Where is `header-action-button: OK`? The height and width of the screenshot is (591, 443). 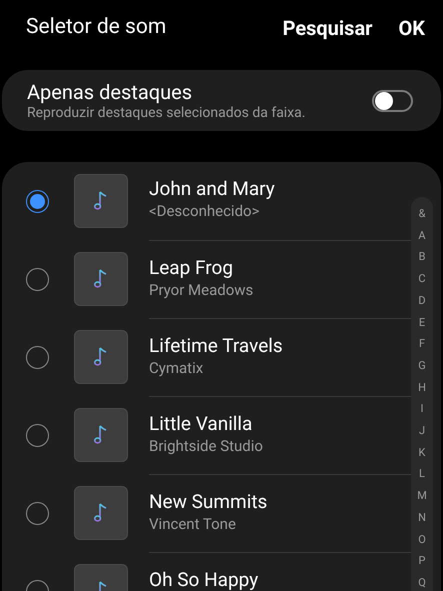
header-action-button: OK is located at coordinates (411, 27).